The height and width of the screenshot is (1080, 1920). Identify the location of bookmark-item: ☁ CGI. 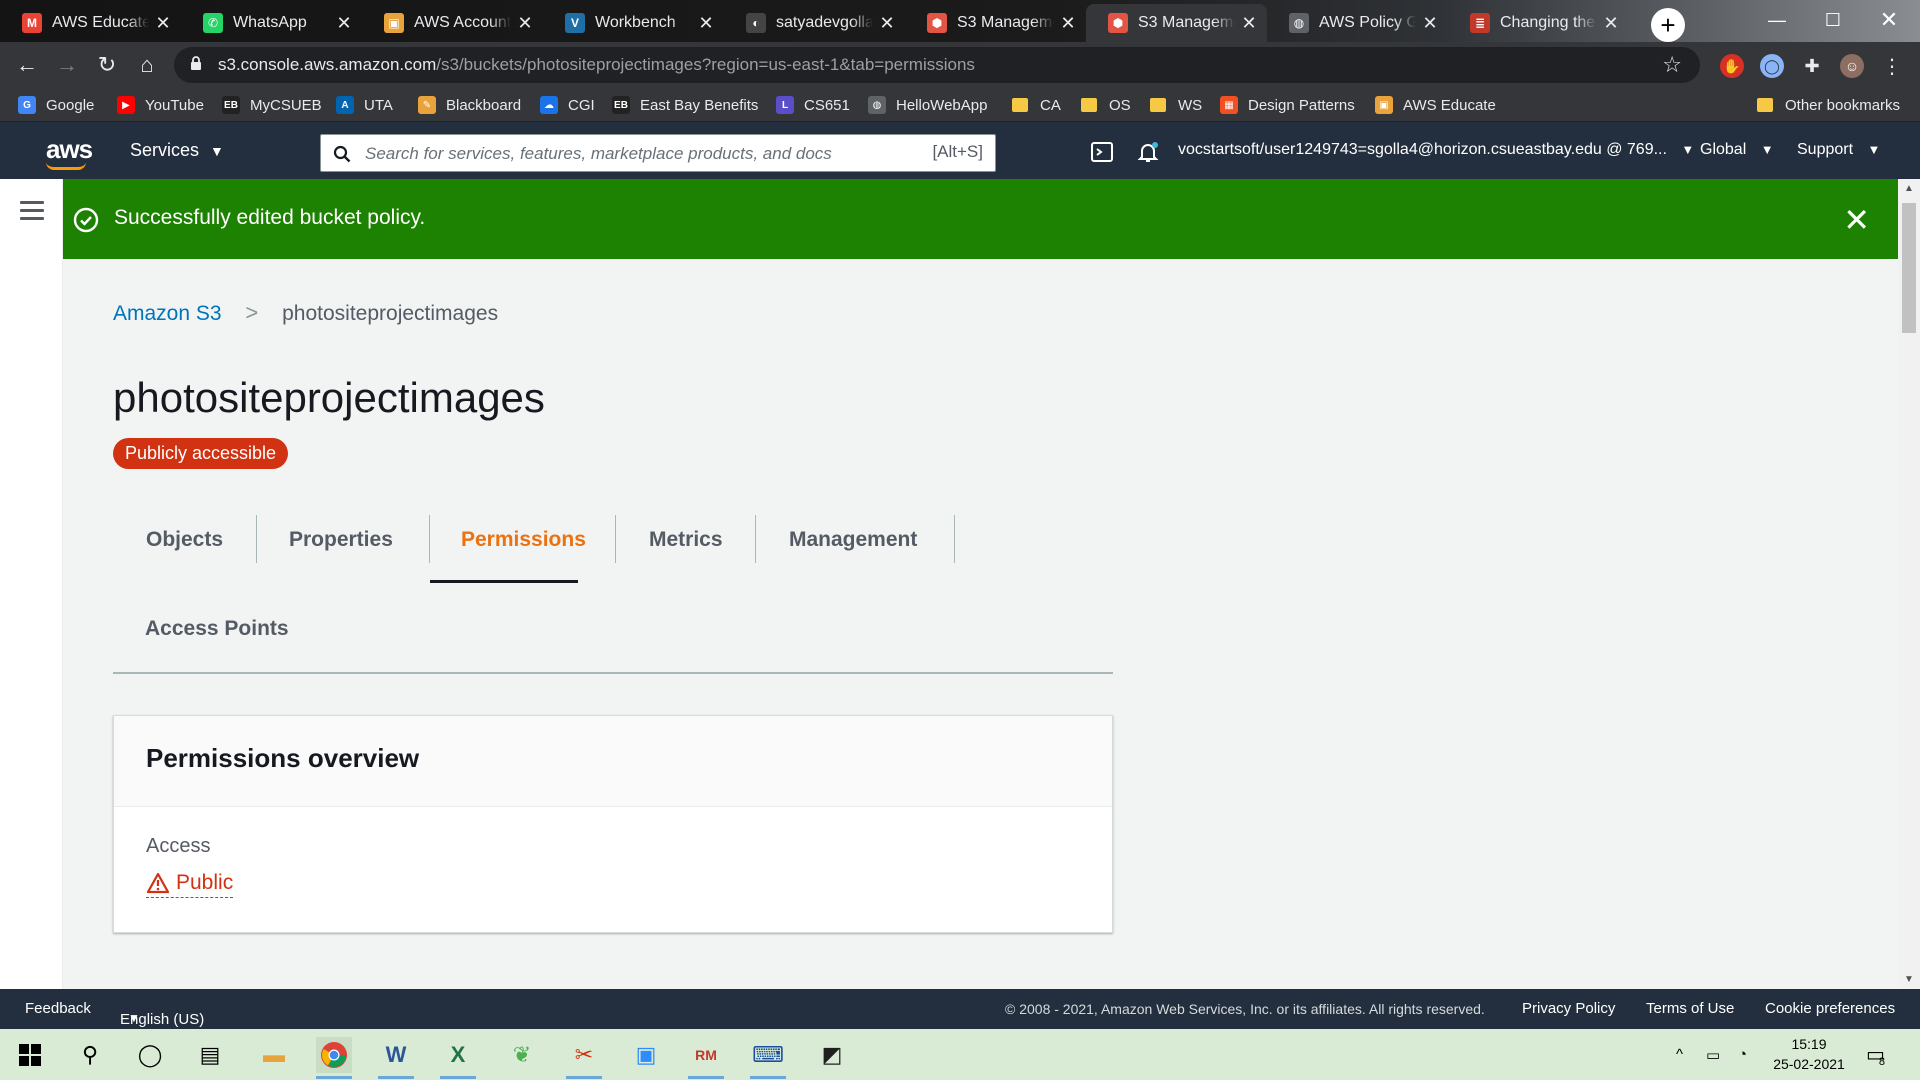
(567, 105).